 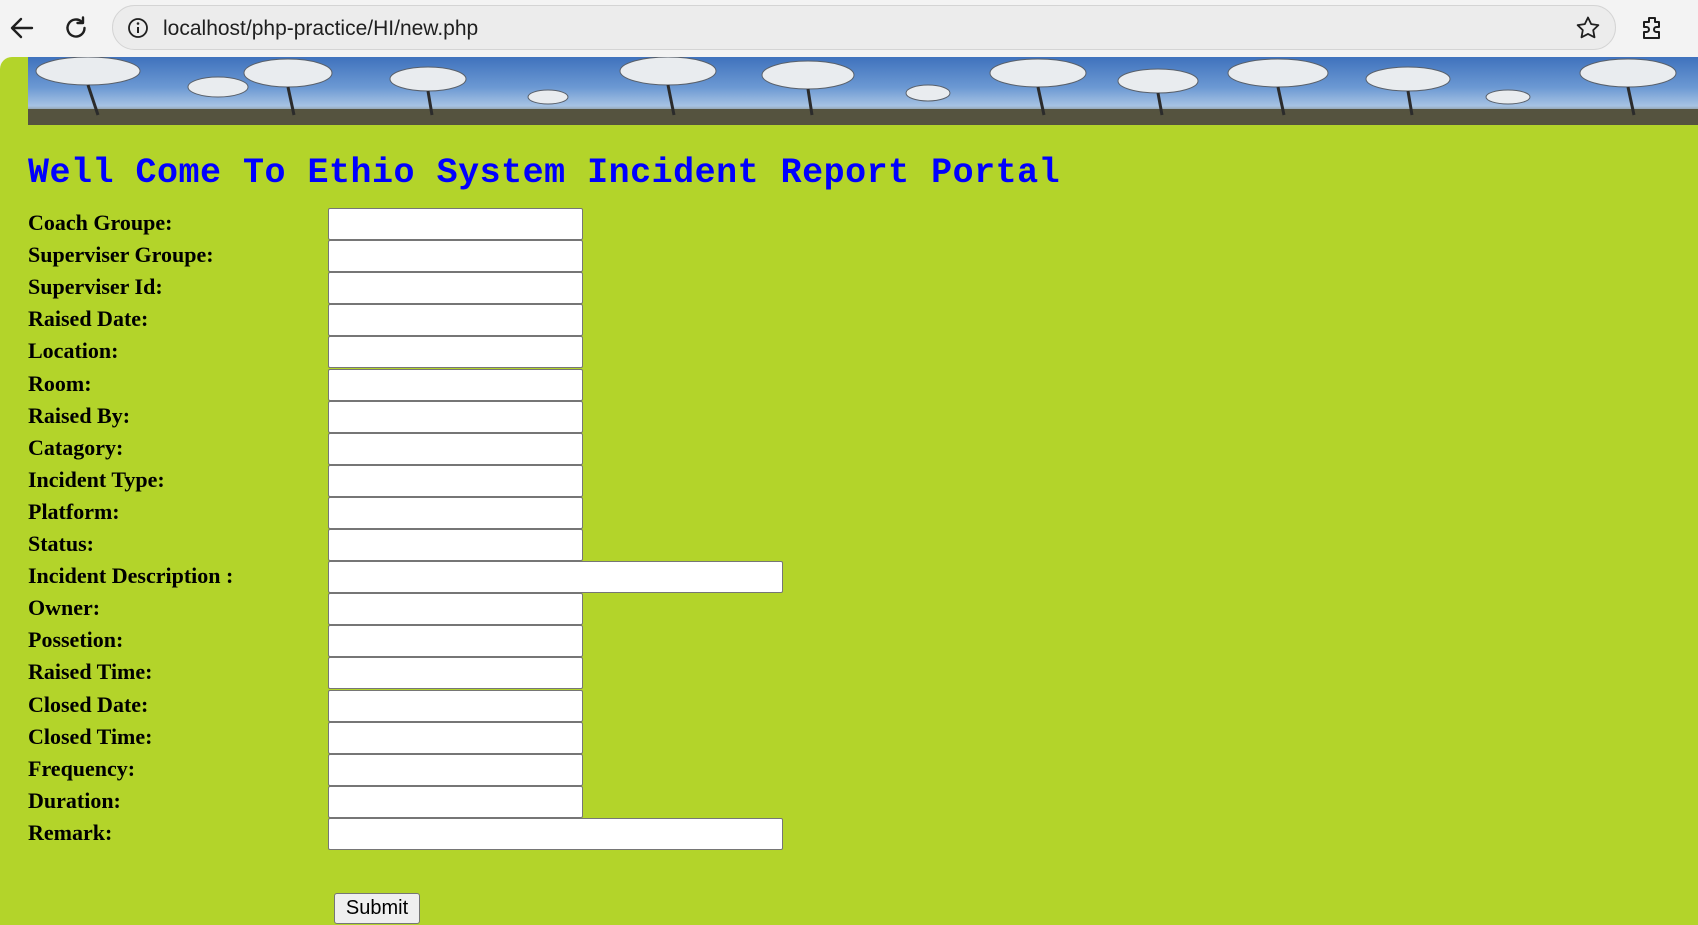 I want to click on field-label: Room:, so click(x=60, y=383).